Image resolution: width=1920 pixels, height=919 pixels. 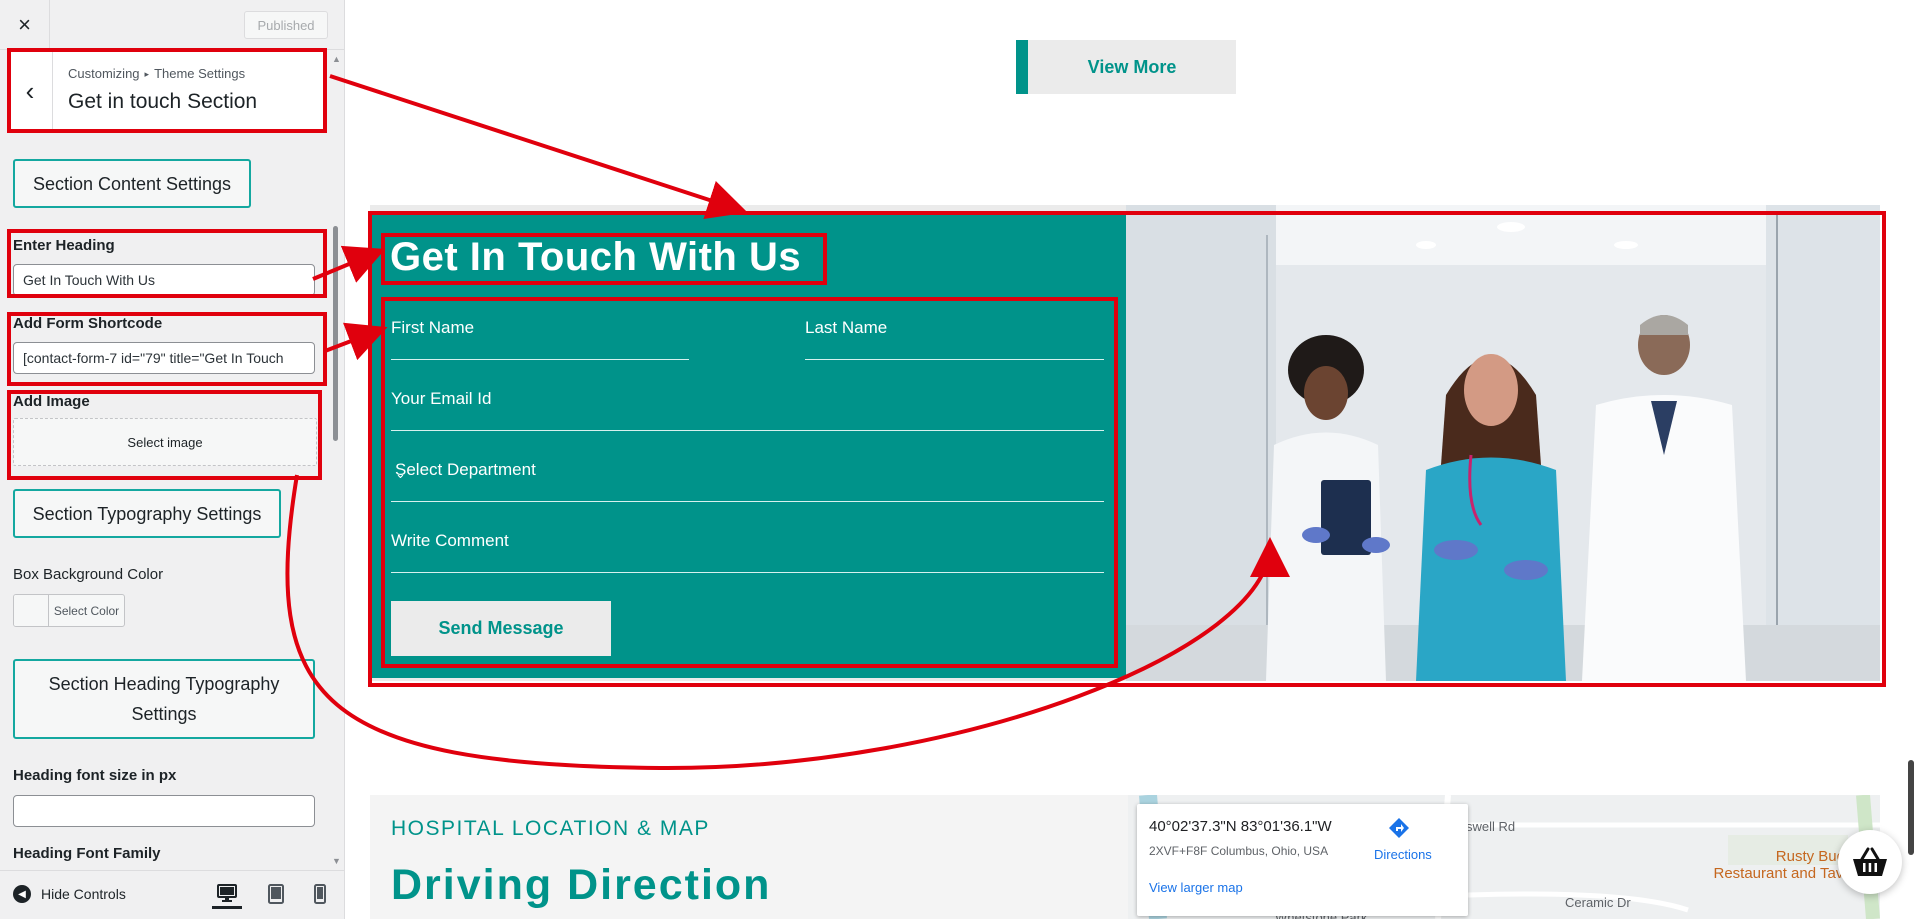 What do you see at coordinates (132, 183) in the screenshot?
I see `section-content-settings-button: Section Content Settings` at bounding box center [132, 183].